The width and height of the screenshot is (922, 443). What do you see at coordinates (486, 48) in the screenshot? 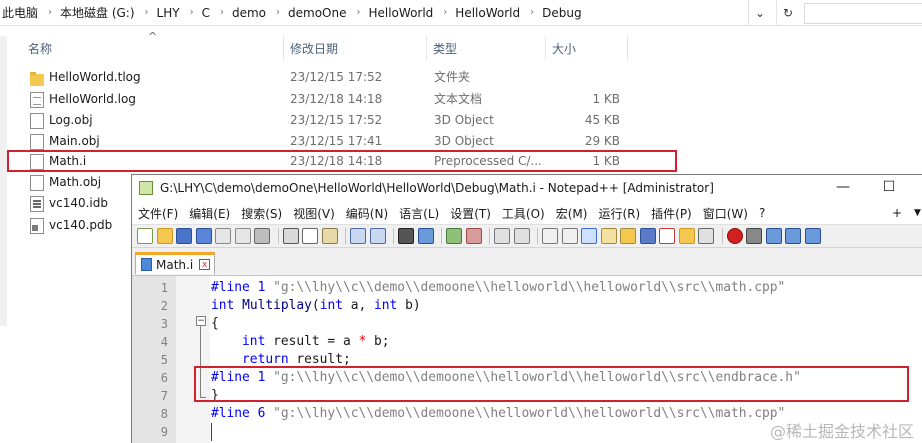
I see `column-header-type: 类型` at bounding box center [486, 48].